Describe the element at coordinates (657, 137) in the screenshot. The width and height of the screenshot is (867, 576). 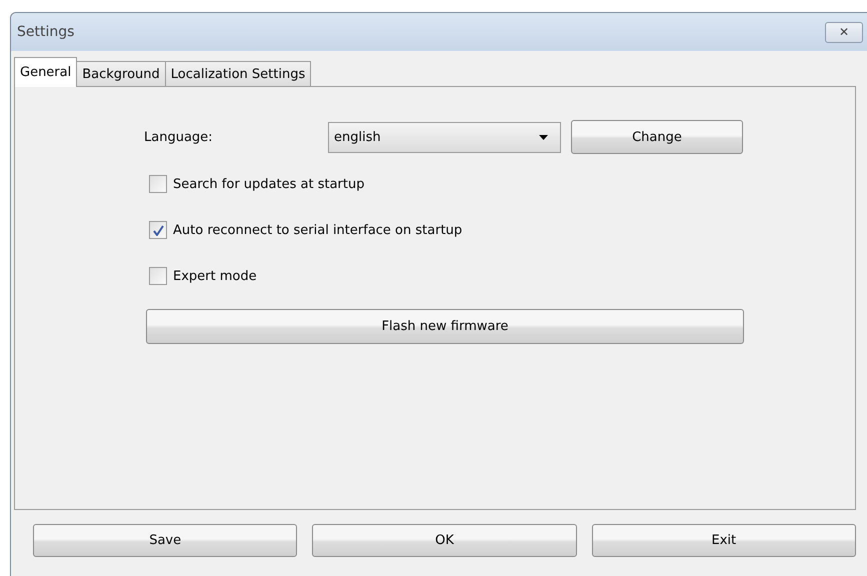
I see `change-button: Change` at that location.